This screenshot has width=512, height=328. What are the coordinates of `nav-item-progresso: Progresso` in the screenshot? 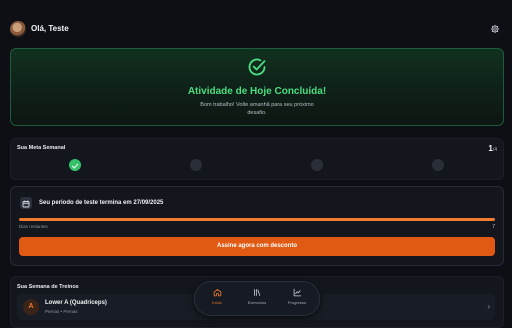 It's located at (297, 299).